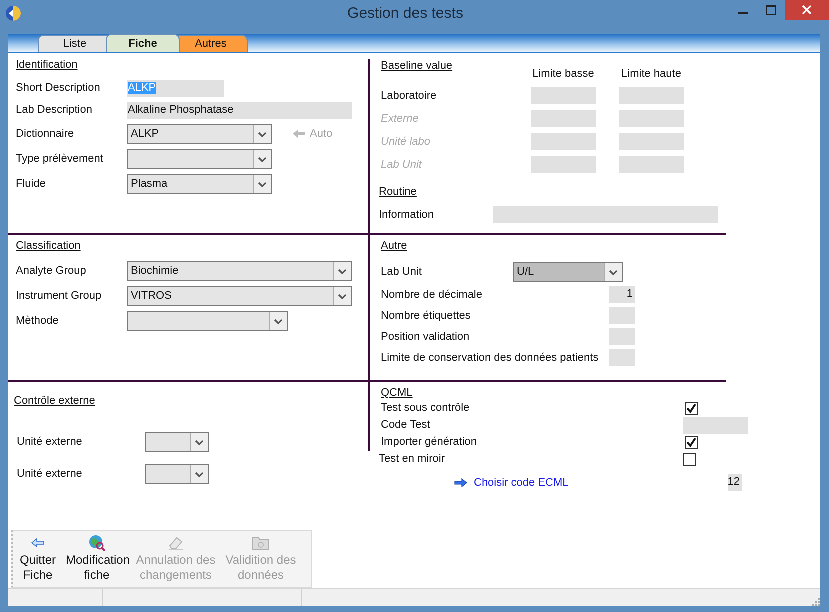 Image resolution: width=829 pixels, height=612 pixels. Describe the element at coordinates (400, 118) in the screenshot. I see `field-label: Externe` at that location.